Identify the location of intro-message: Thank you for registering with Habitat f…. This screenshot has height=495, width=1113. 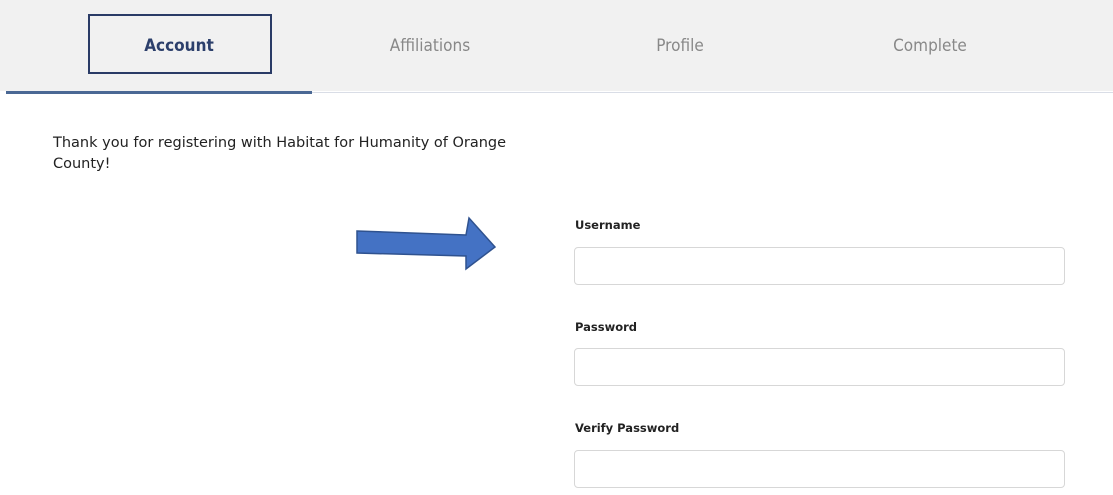
(280, 153).